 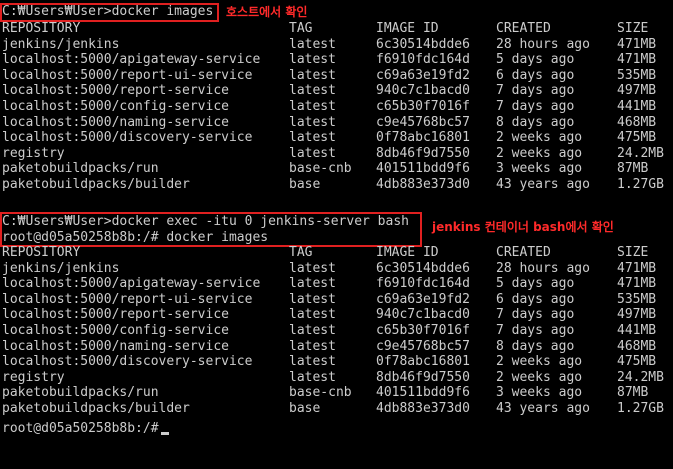 What do you see at coordinates (115, 122) in the screenshot?
I see `cell-repository: localhost:5000/naming-service` at bounding box center [115, 122].